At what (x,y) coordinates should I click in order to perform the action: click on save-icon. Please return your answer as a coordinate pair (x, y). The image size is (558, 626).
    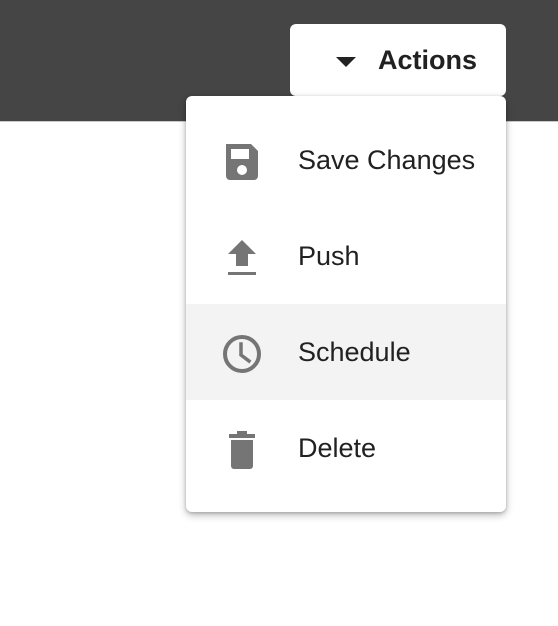
    Looking at the image, I should click on (242, 162).